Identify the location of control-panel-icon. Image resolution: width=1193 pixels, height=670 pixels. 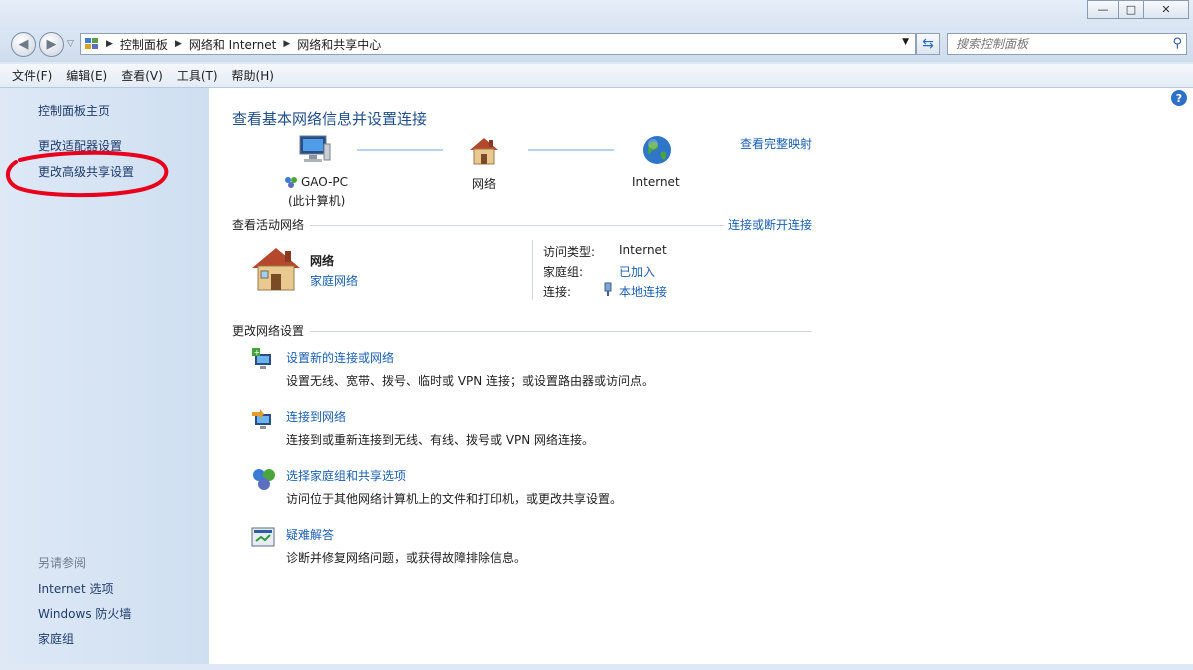
(92, 44).